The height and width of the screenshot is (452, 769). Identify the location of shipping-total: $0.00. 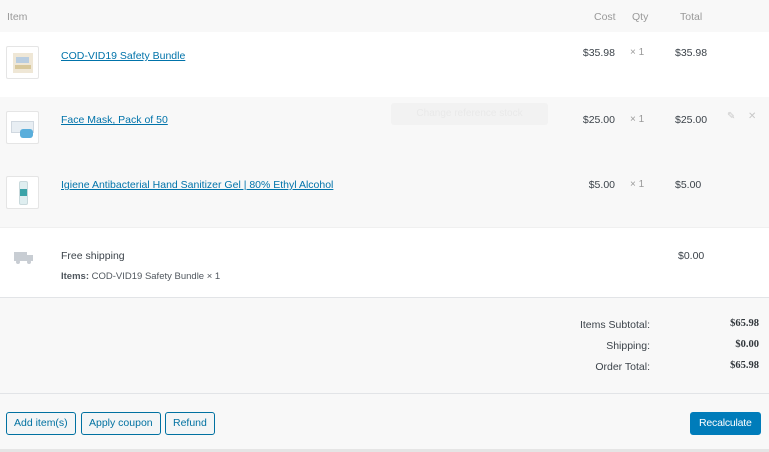
(691, 256).